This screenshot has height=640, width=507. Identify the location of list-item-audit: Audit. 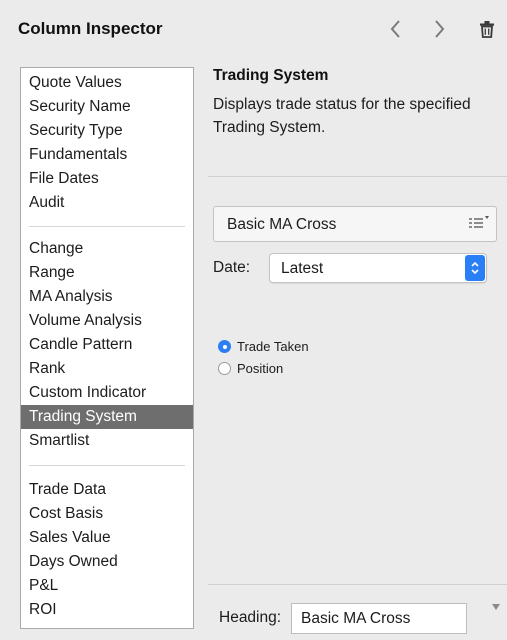
(107, 203).